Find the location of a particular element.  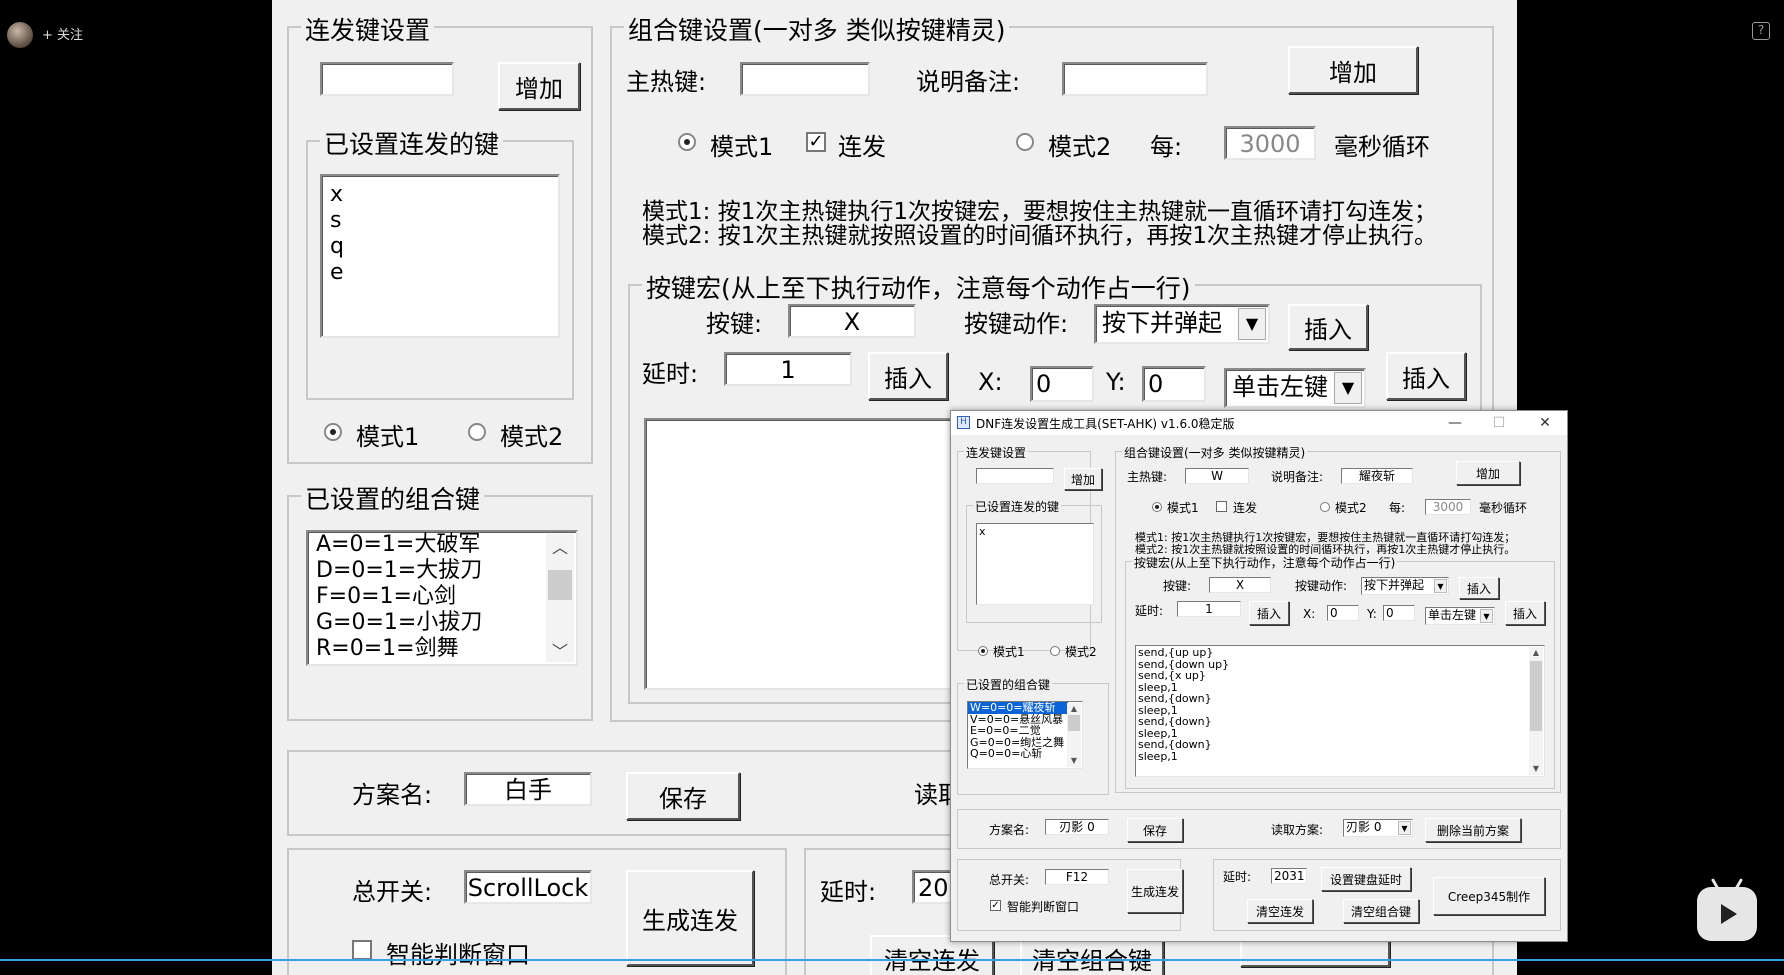

video-progress-bar is located at coordinates (892, 960).